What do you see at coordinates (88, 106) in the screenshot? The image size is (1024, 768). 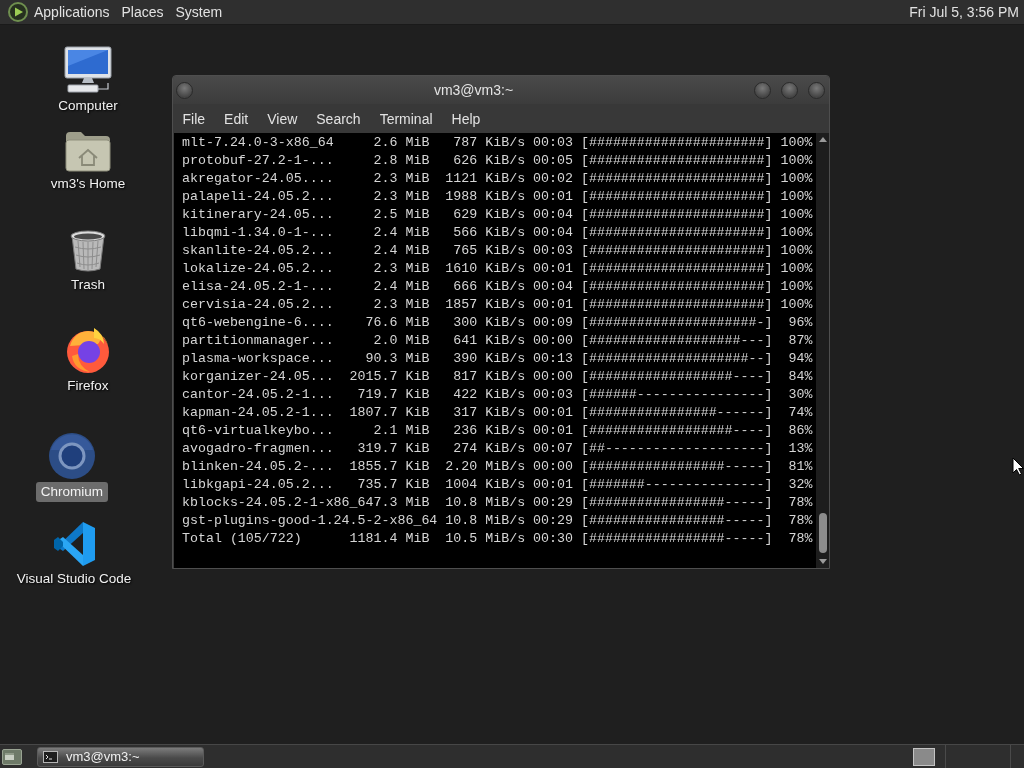 I see `desktop-icon-label: Computer` at bounding box center [88, 106].